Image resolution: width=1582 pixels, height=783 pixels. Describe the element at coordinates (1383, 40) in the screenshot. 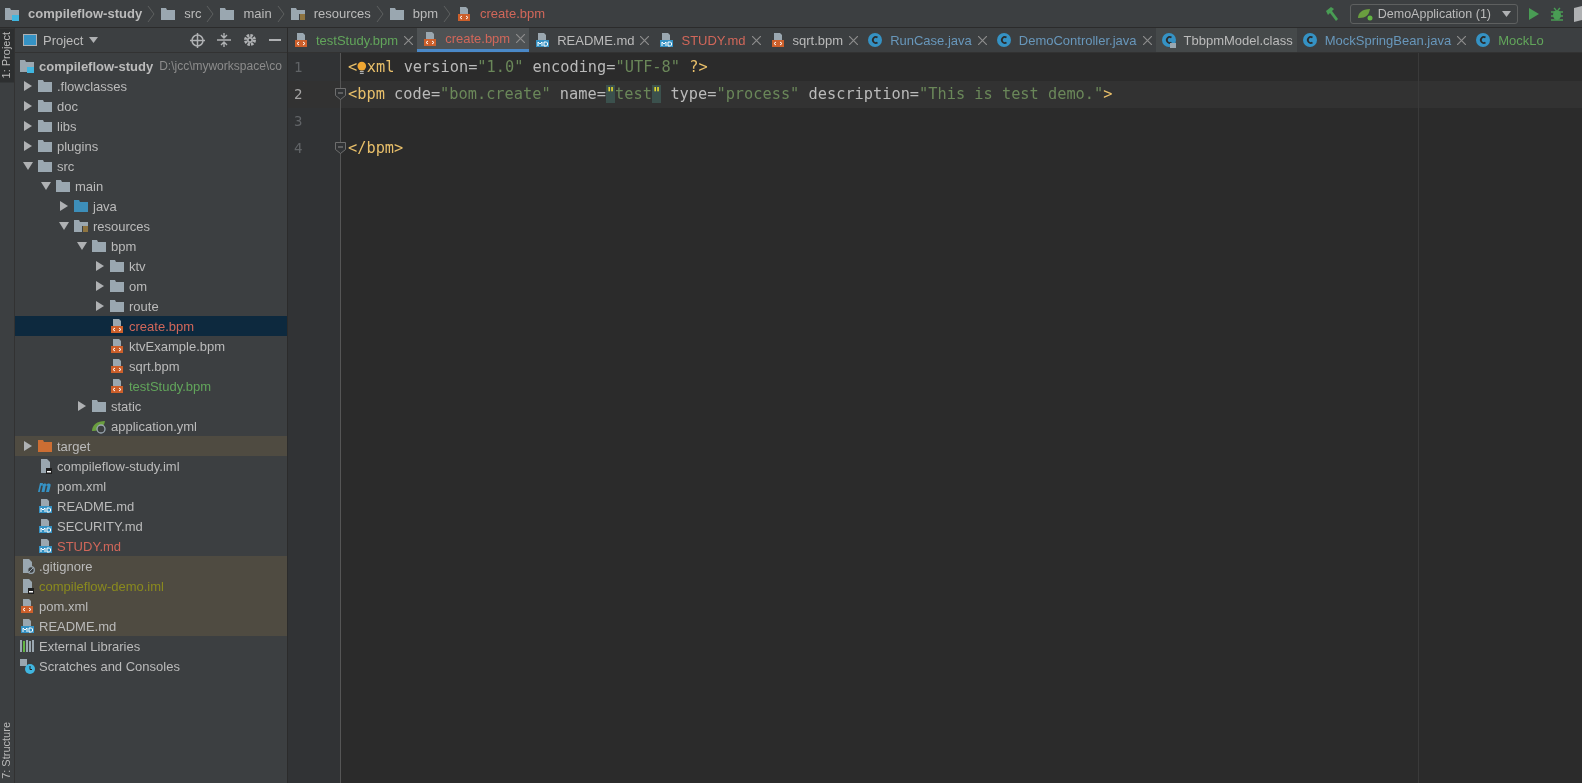

I see `editor-tab: MockSpringBean.java` at that location.